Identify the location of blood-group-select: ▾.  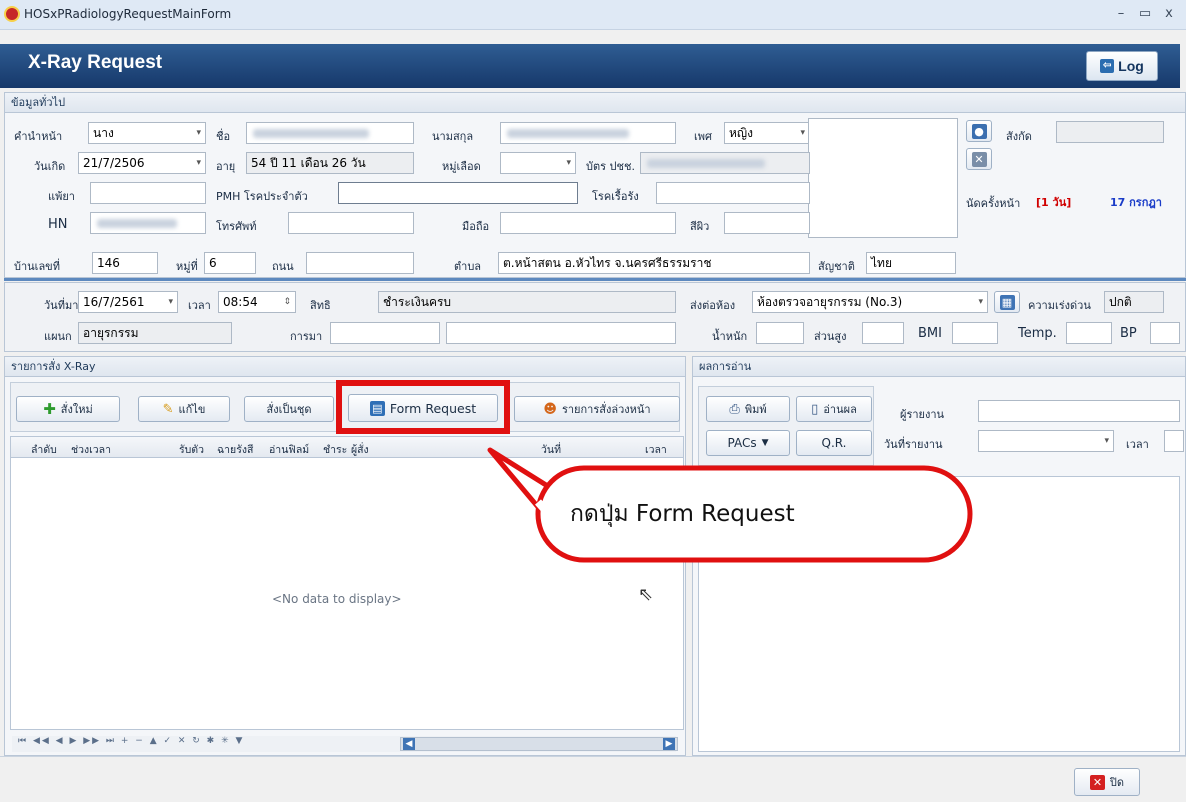
(538, 163).